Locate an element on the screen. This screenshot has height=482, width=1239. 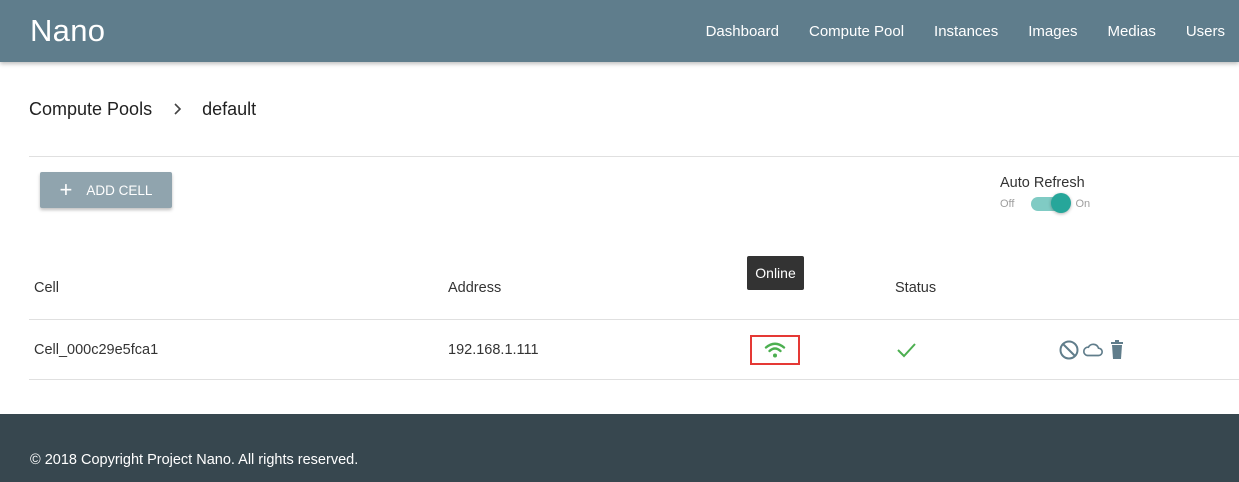
toggle-on-label: On is located at coordinates (1083, 204).